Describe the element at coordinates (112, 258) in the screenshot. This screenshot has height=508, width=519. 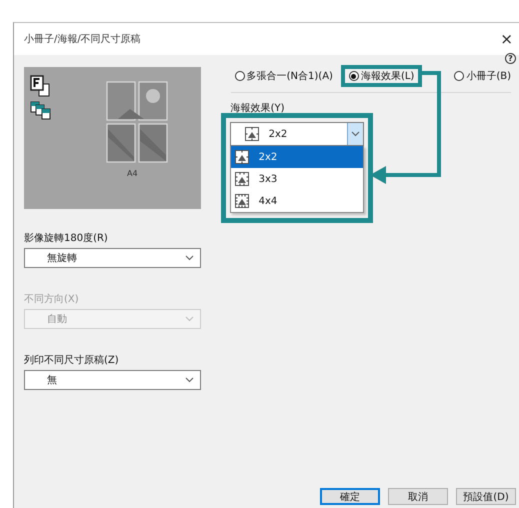
I see `dropdown: 無旋轉` at that location.